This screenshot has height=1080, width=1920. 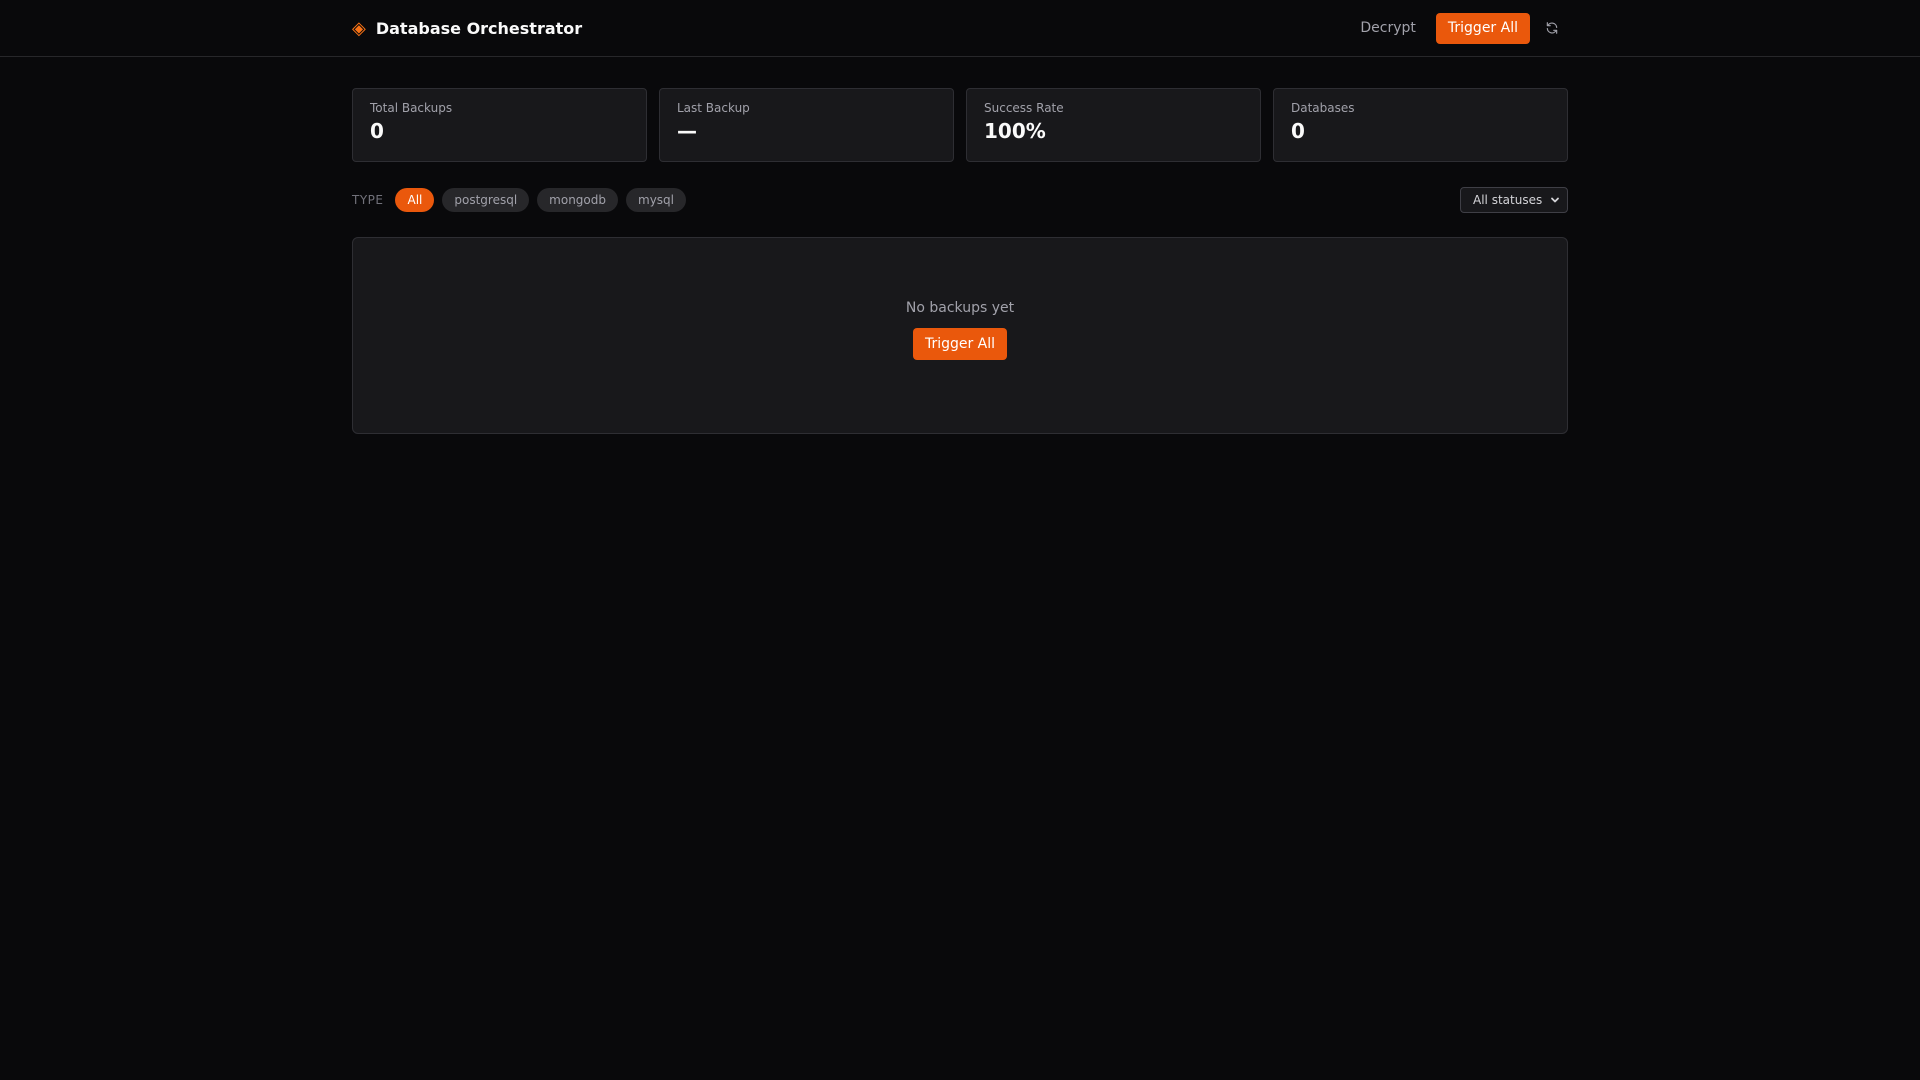 What do you see at coordinates (1482, 28) in the screenshot?
I see `trigger-all-button: Trigger All` at bounding box center [1482, 28].